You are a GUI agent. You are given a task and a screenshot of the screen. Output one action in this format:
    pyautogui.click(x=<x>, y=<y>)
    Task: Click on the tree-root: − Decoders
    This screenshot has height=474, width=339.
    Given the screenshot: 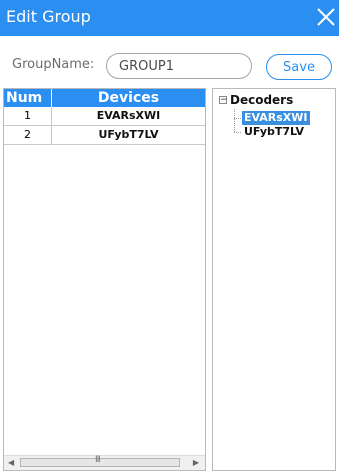 What is the action you would take?
    pyautogui.click(x=256, y=100)
    